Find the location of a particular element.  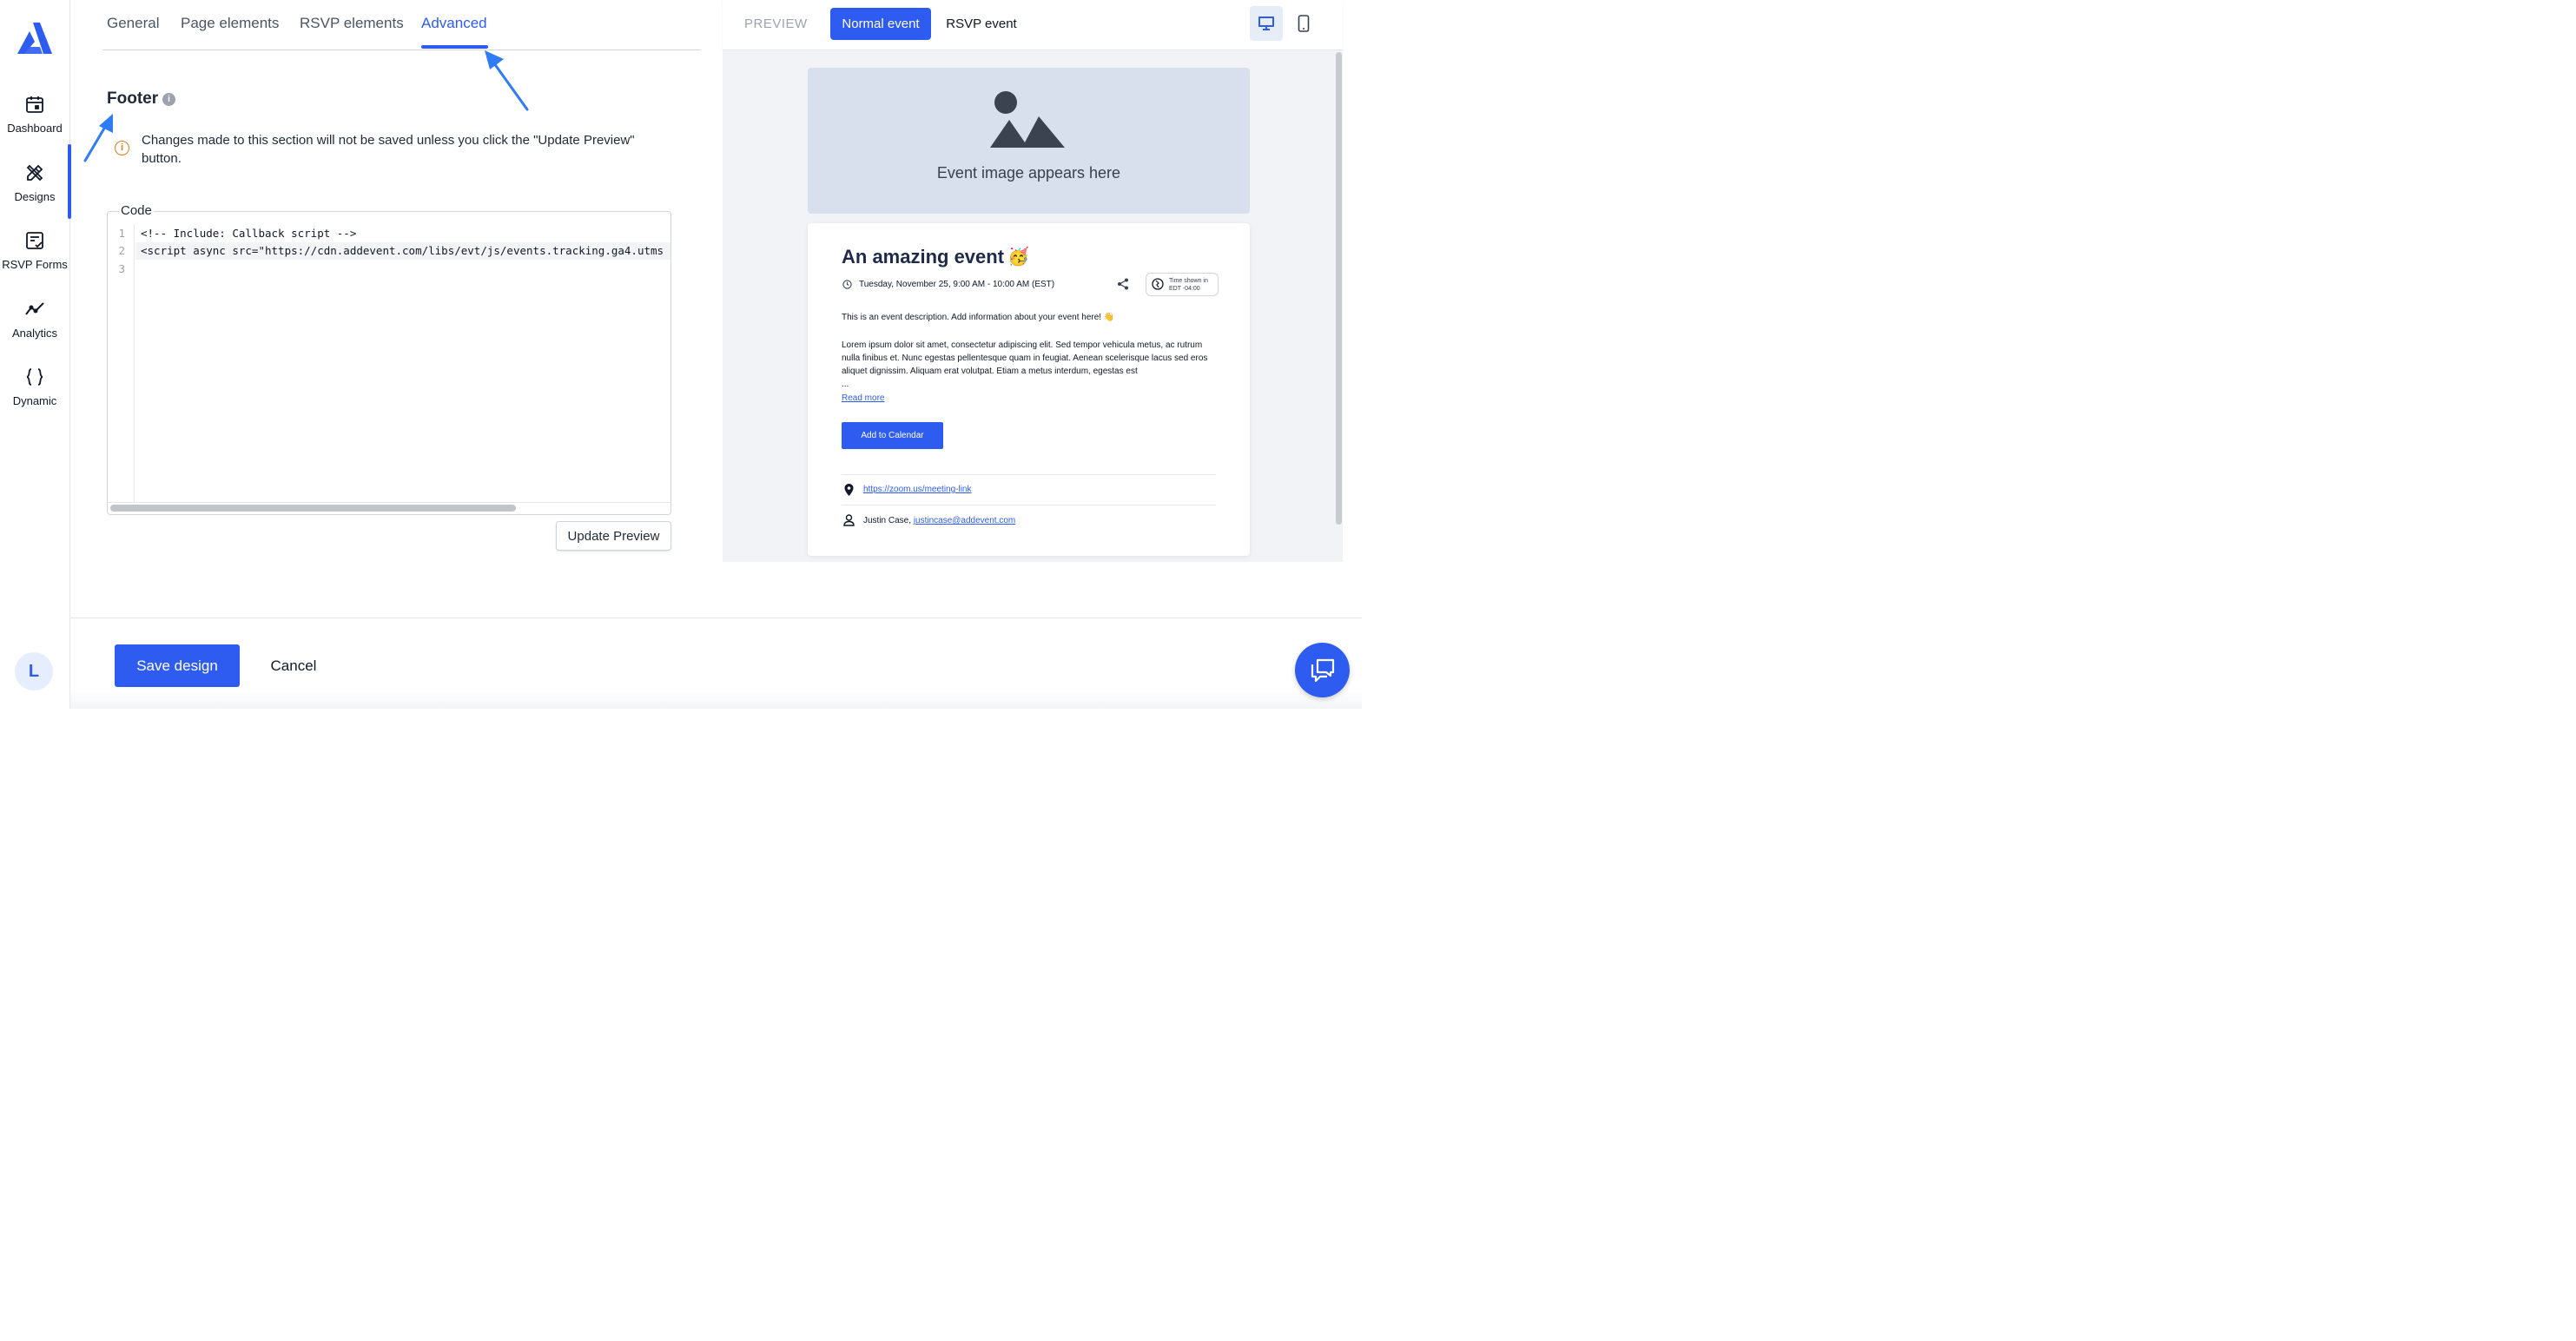

location-link: https://zoom.us/meeting-link is located at coordinates (918, 489).